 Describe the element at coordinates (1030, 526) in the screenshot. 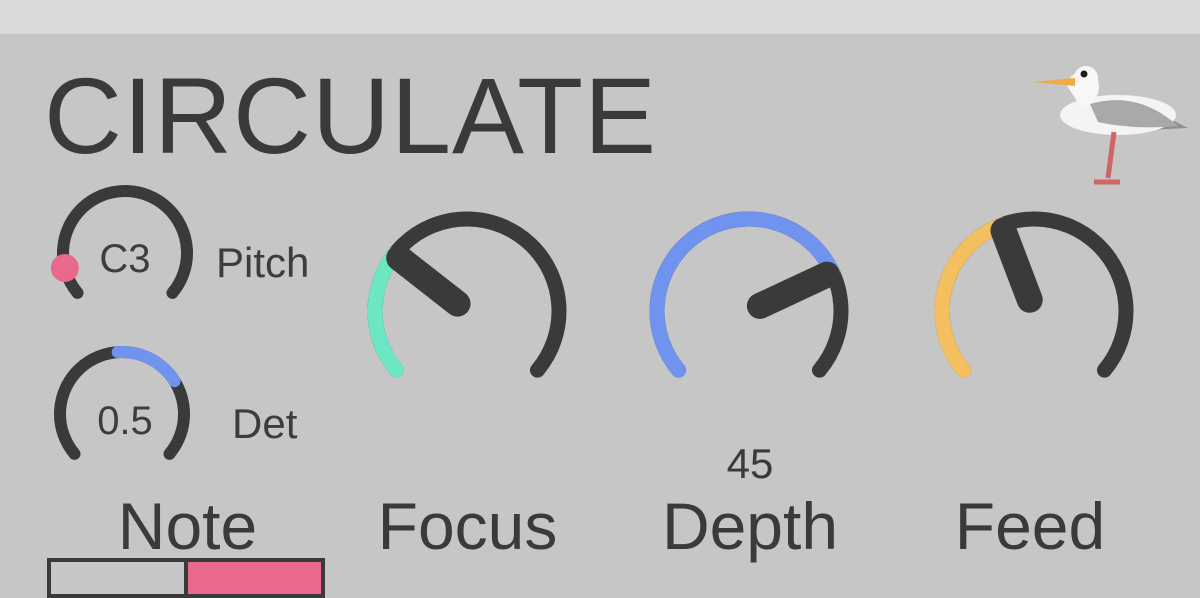

I see `feed-label: Feed` at that location.